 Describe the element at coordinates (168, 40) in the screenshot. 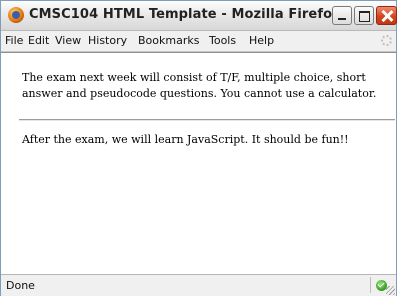

I see `menu-bookmarks: Bookmarks` at that location.